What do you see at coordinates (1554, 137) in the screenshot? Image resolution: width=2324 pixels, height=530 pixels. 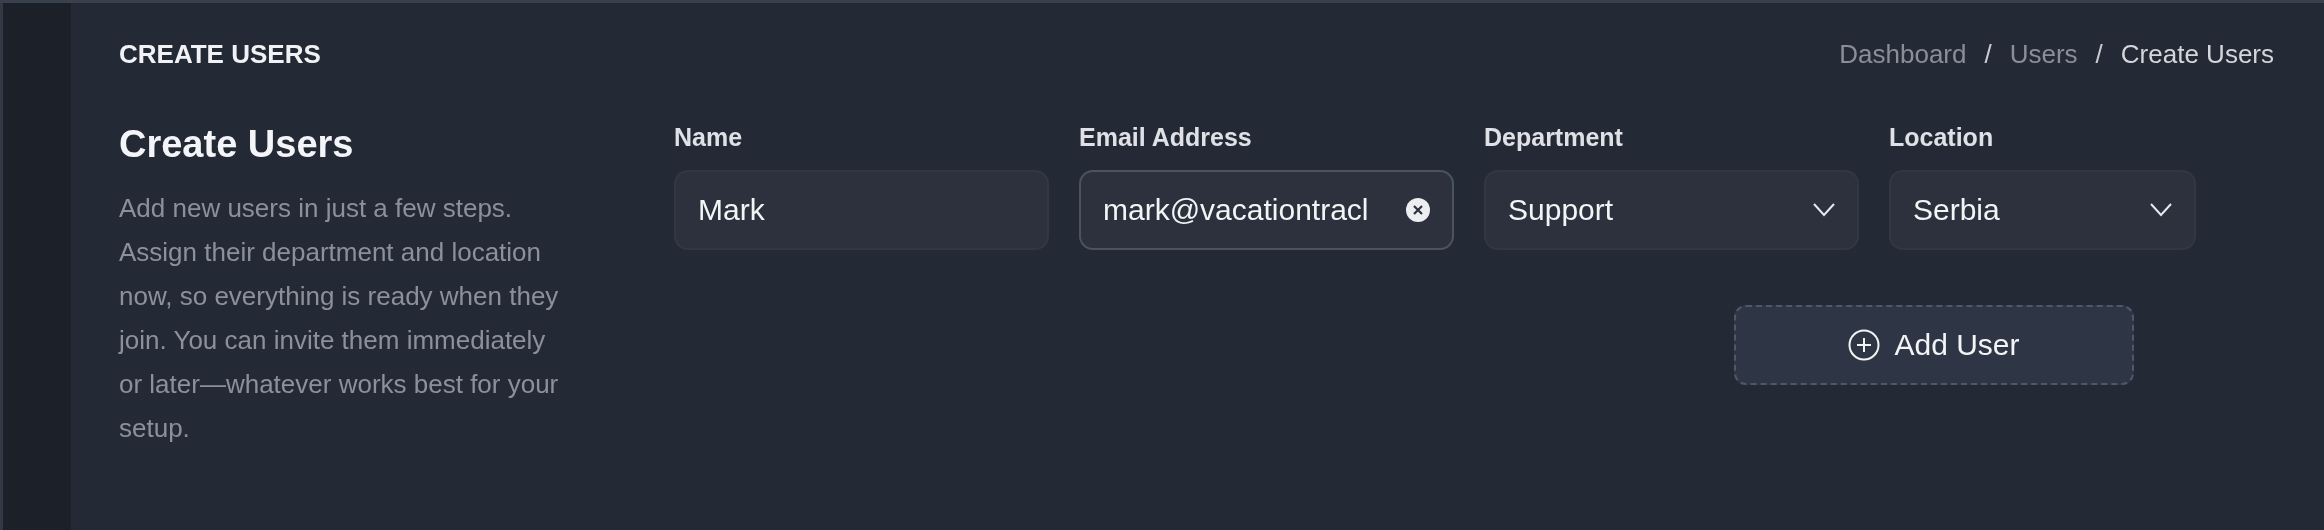 I see `field-label: Department` at bounding box center [1554, 137].